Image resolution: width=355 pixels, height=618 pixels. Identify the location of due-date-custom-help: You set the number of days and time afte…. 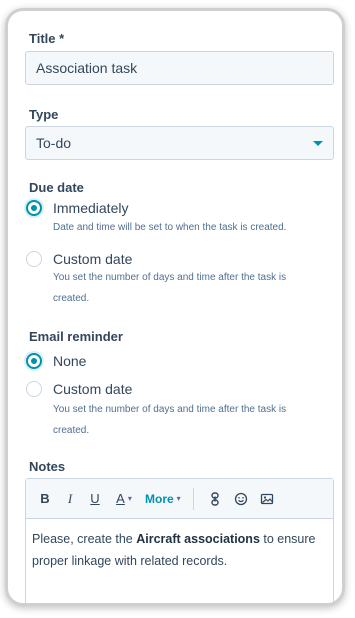
(170, 288).